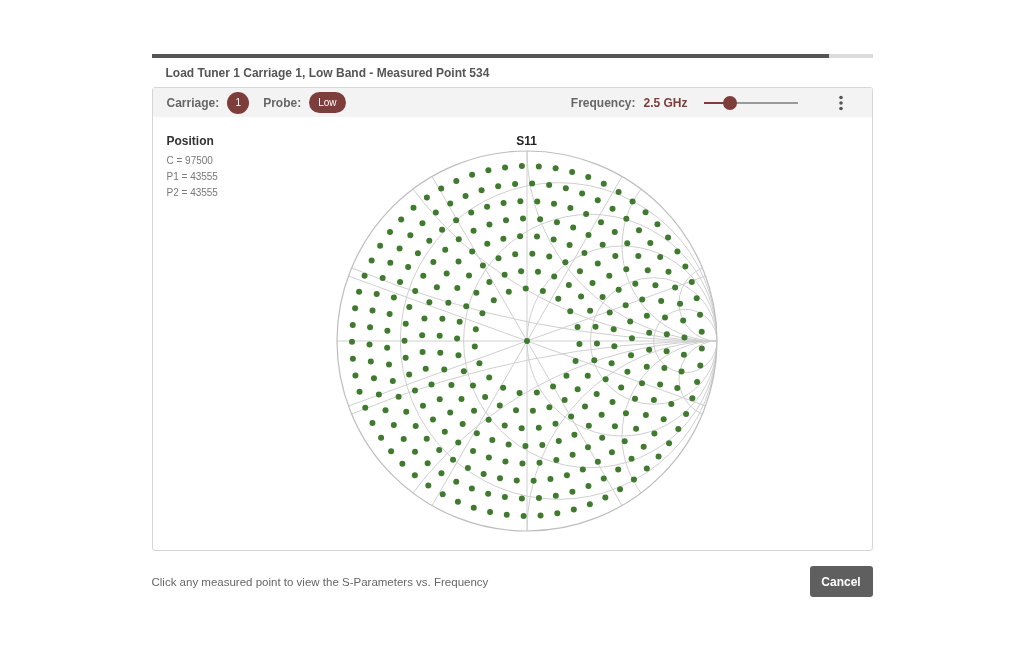  Describe the element at coordinates (526, 141) in the screenshot. I see `chart-title: S11` at that location.